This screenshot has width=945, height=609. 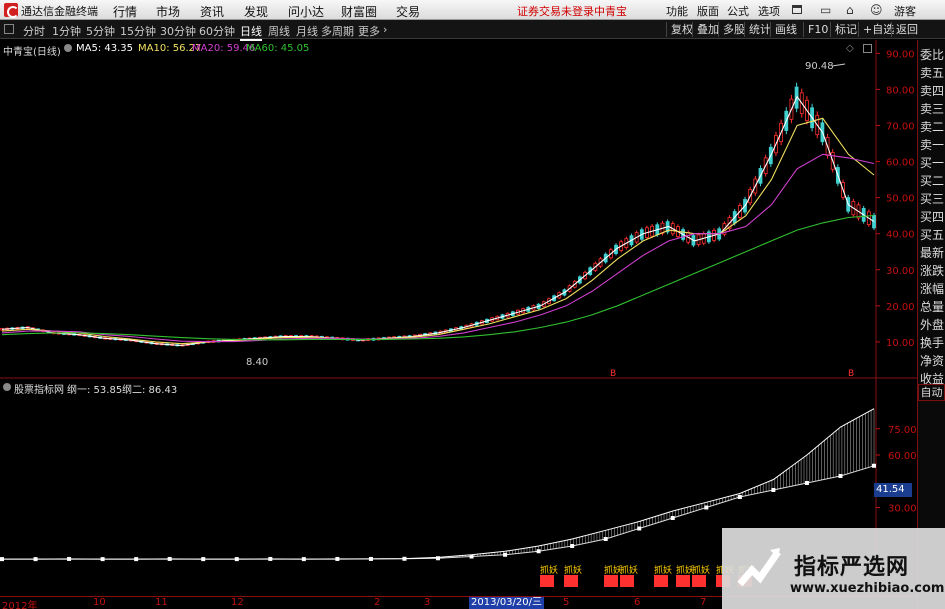 I want to click on panel-item-bid3: 买三, so click(x=932, y=199).